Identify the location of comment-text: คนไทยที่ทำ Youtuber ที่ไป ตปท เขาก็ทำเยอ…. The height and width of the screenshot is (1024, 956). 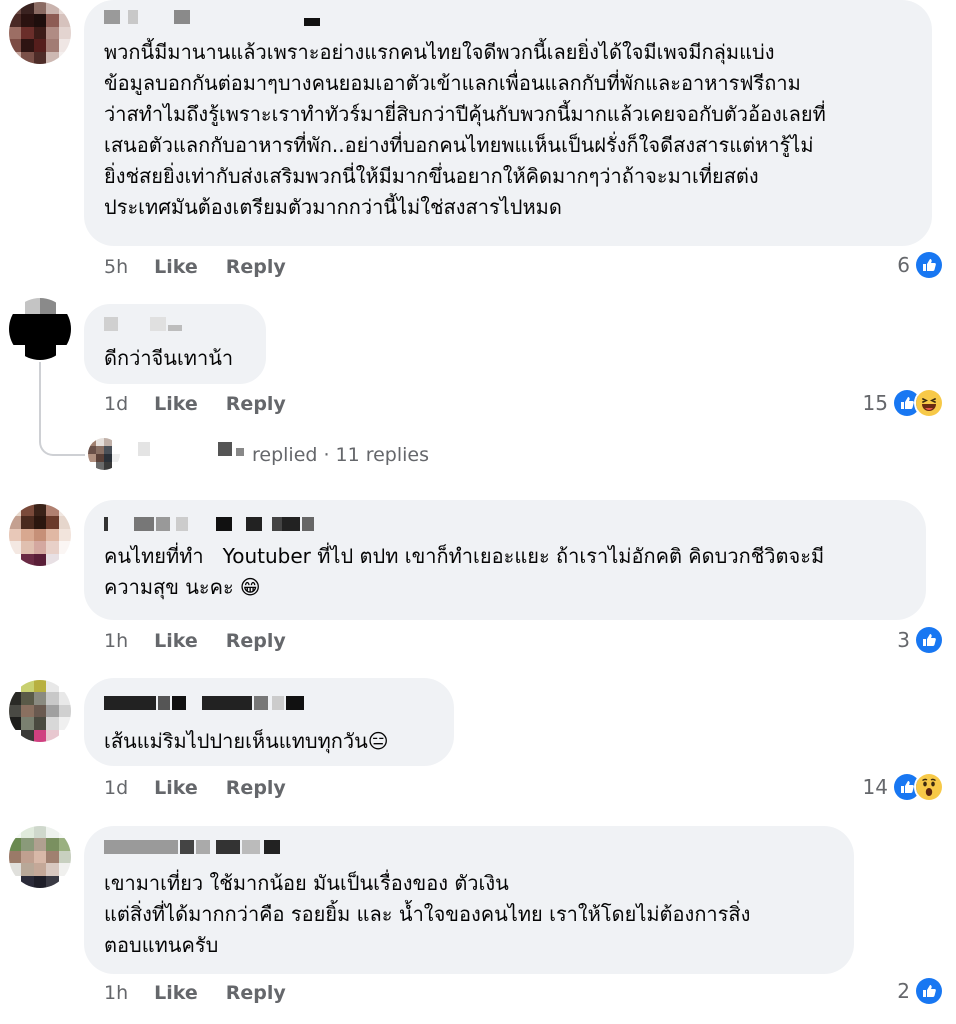
(464, 571).